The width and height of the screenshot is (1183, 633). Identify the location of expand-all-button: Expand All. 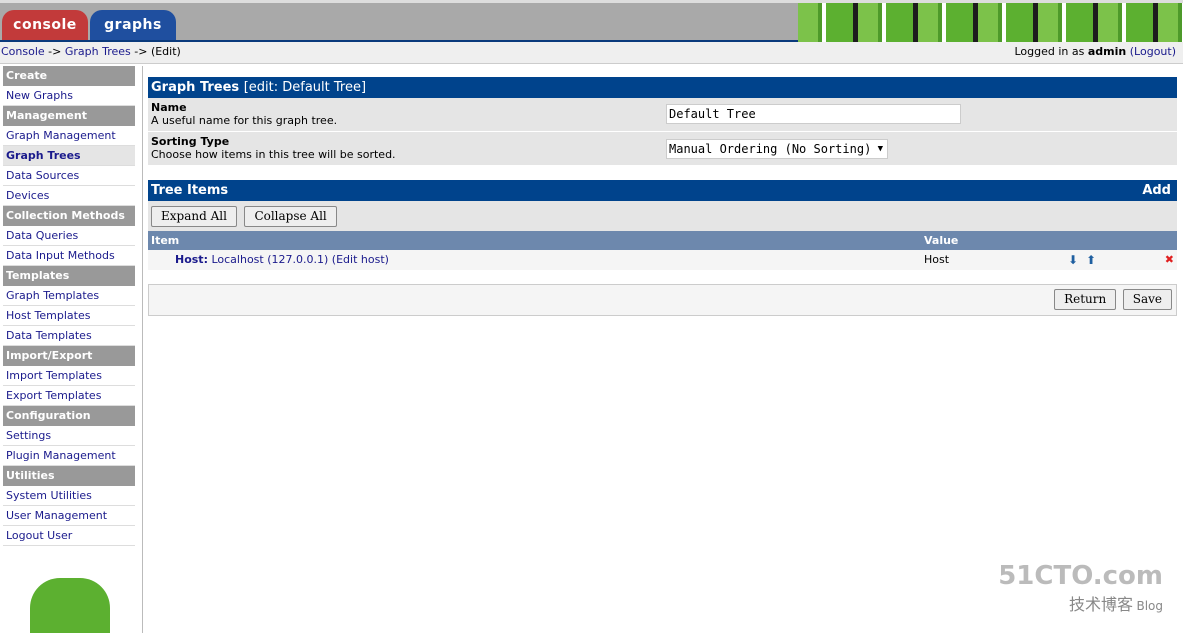
(194, 216).